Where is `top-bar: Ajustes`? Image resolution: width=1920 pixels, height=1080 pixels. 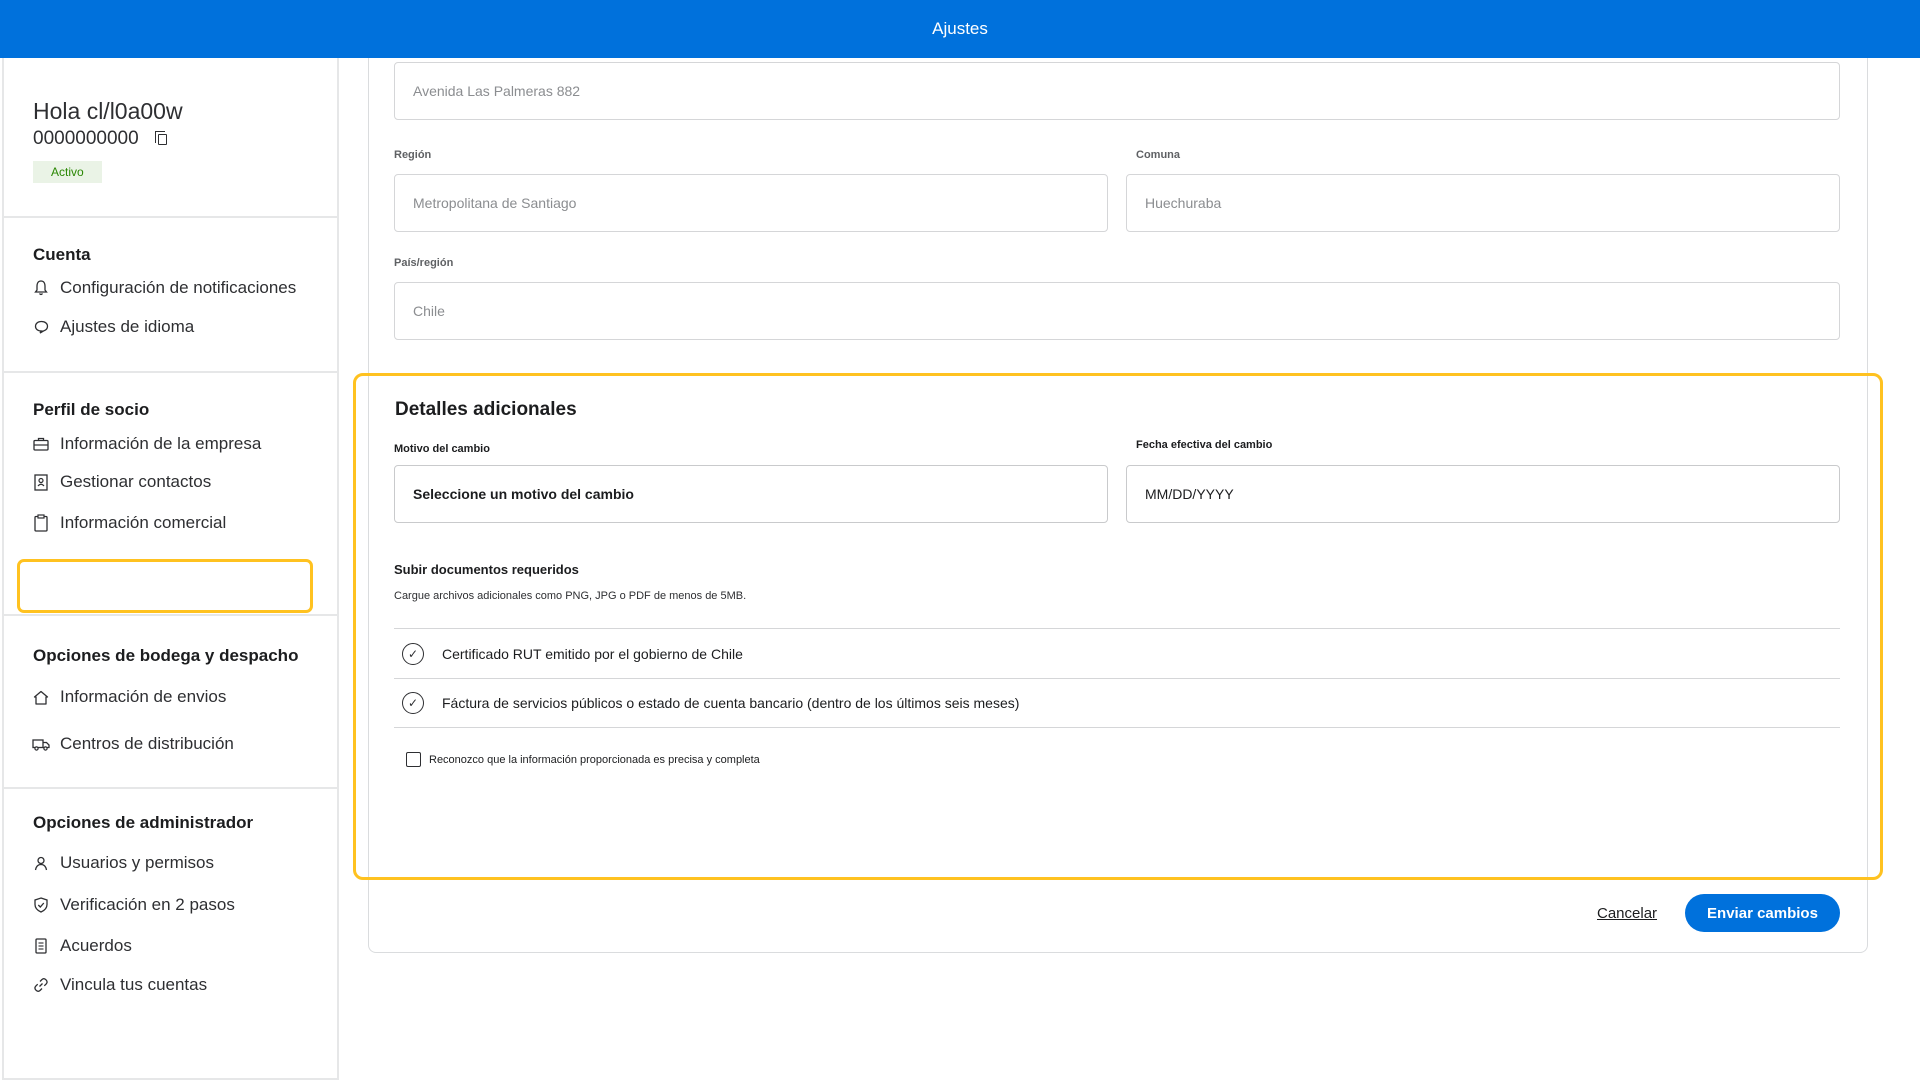
top-bar: Ajustes is located at coordinates (960, 29).